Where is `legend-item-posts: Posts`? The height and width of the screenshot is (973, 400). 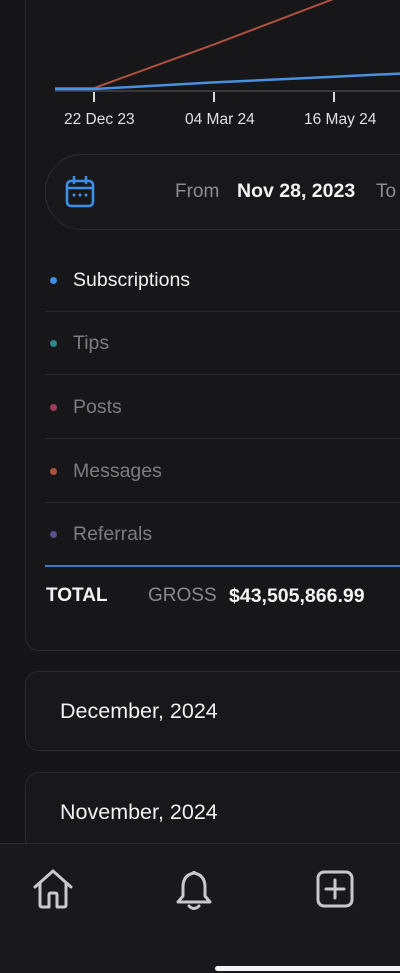
legend-item-posts: Posts is located at coordinates (222, 407).